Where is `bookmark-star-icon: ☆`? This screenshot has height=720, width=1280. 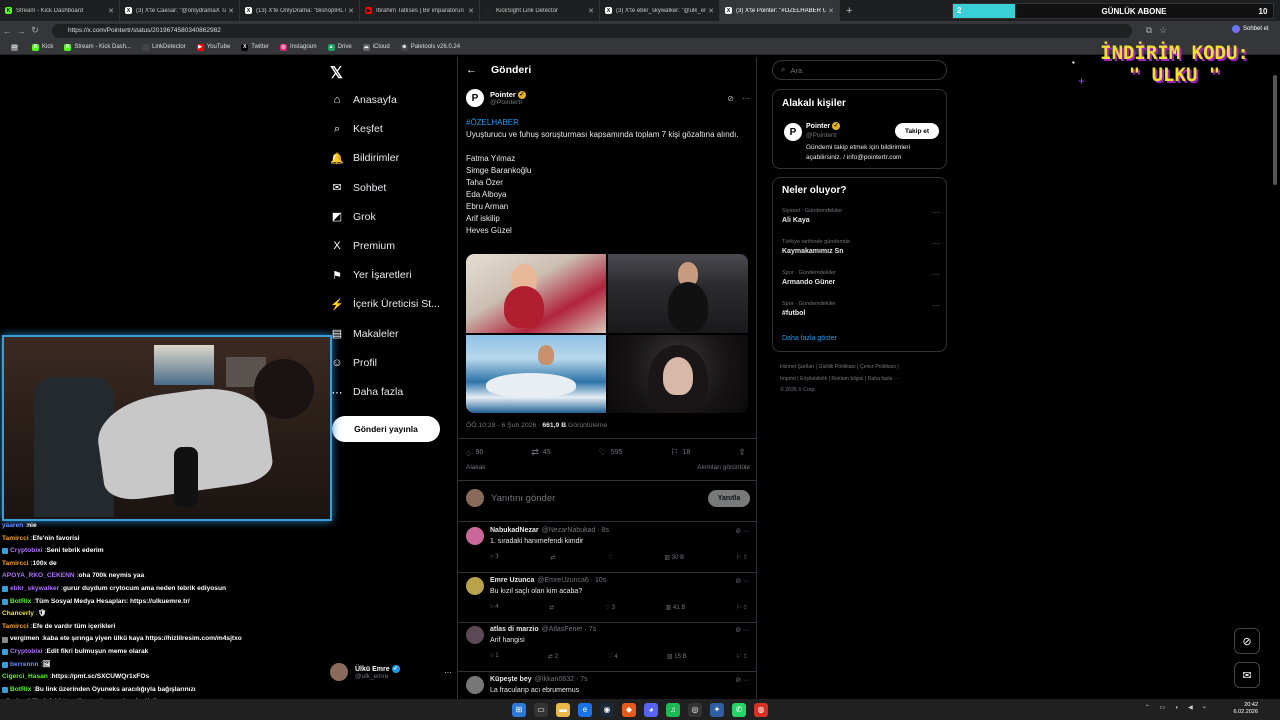
bookmark-star-icon: ☆ is located at coordinates (1163, 30).